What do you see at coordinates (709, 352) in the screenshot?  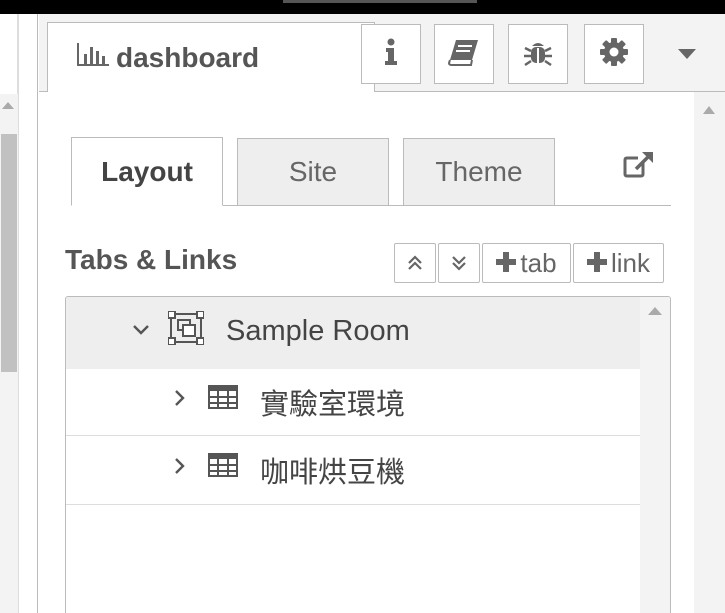 I see `sidebar-scrollbar` at bounding box center [709, 352].